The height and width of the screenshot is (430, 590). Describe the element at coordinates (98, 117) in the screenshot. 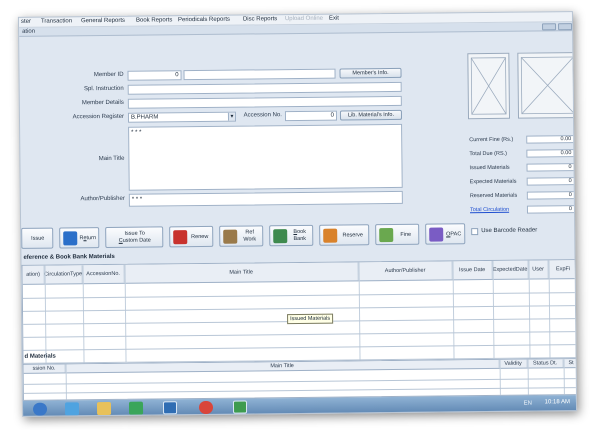

I see `accession-register-label: Accession Register` at that location.